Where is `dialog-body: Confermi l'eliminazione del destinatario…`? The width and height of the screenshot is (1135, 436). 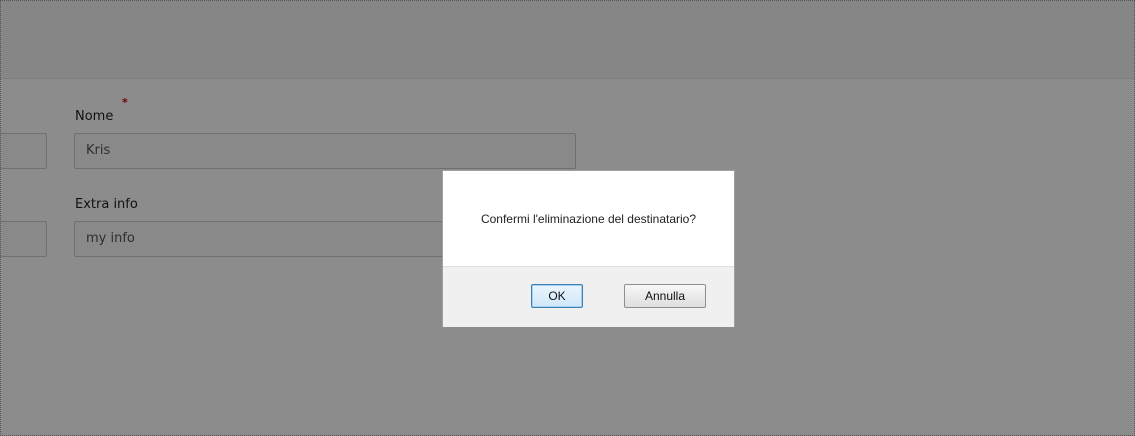
dialog-body: Confermi l'eliminazione del destinatario… is located at coordinates (588, 218).